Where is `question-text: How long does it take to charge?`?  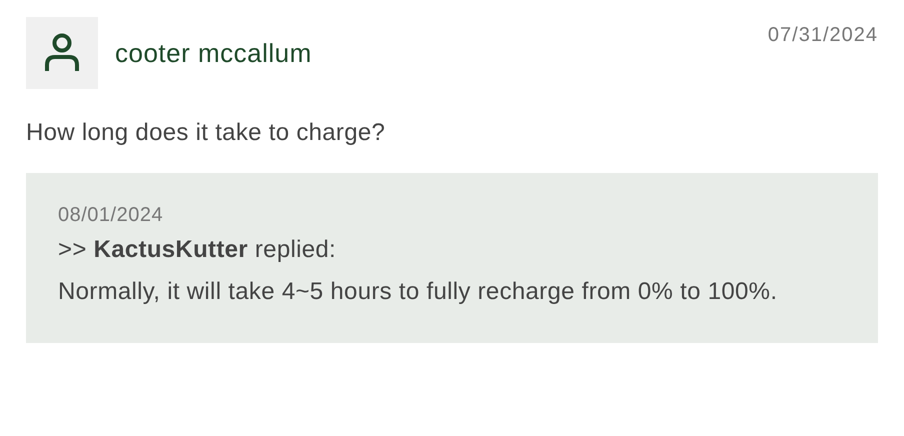
question-text: How long does it take to charge? is located at coordinates (206, 133).